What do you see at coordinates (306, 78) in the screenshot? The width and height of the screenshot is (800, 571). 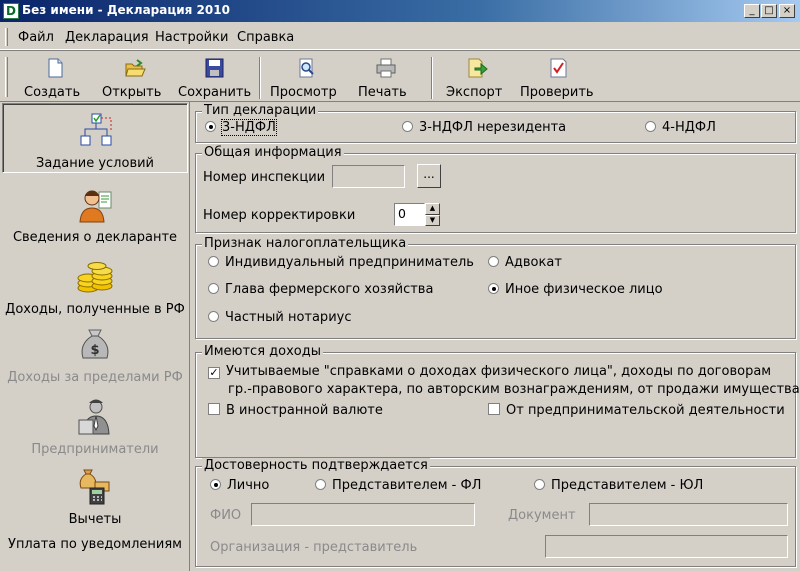 I see `preview-button: Просмотр` at bounding box center [306, 78].